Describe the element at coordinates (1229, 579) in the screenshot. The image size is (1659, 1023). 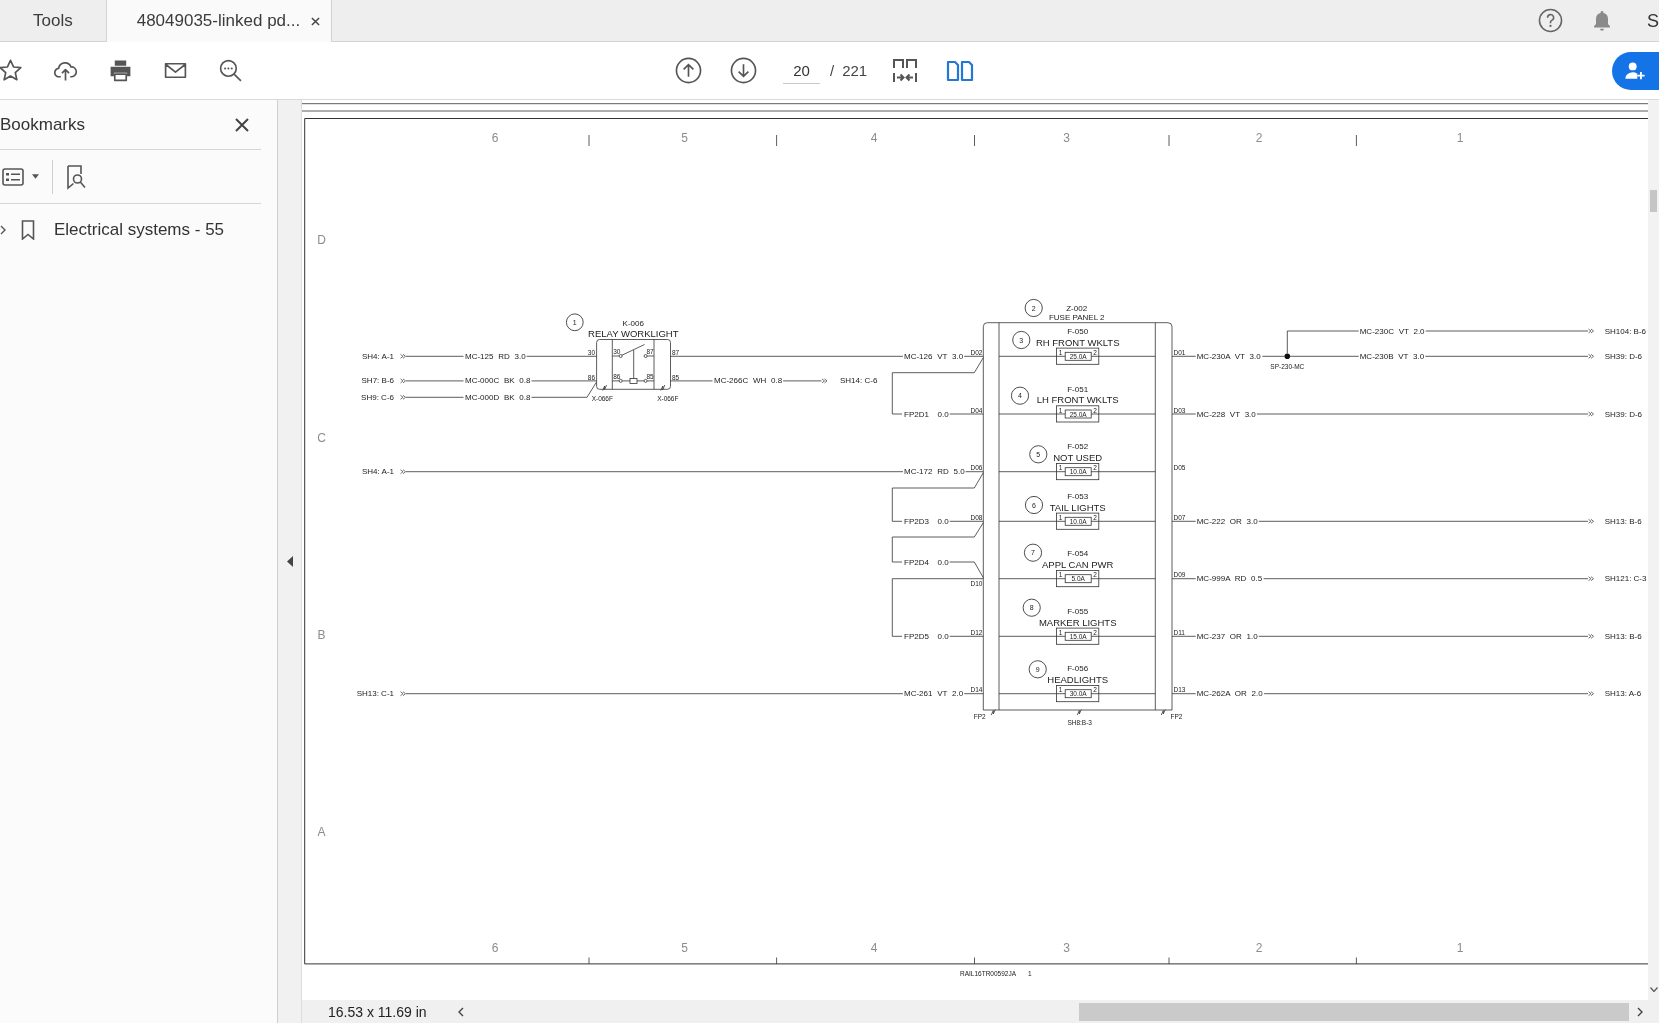
I see `wire-label: MC-999A RD 0.5` at that location.